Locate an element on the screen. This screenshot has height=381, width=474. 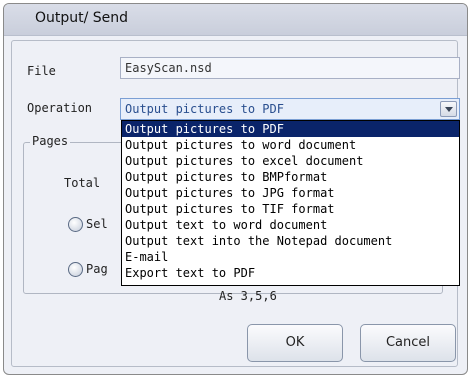
file-value: EasyScan.nsd is located at coordinates (168, 68).